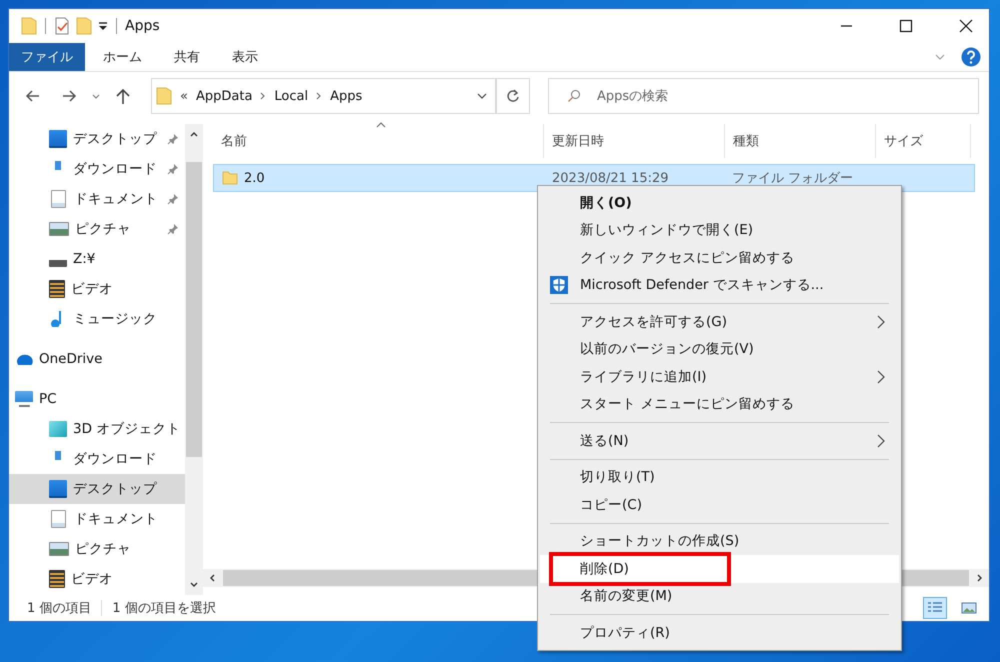 Image resolution: width=1000 pixels, height=662 pixels. Describe the element at coordinates (59, 608) in the screenshot. I see `item-count: 1 個の項目` at that location.